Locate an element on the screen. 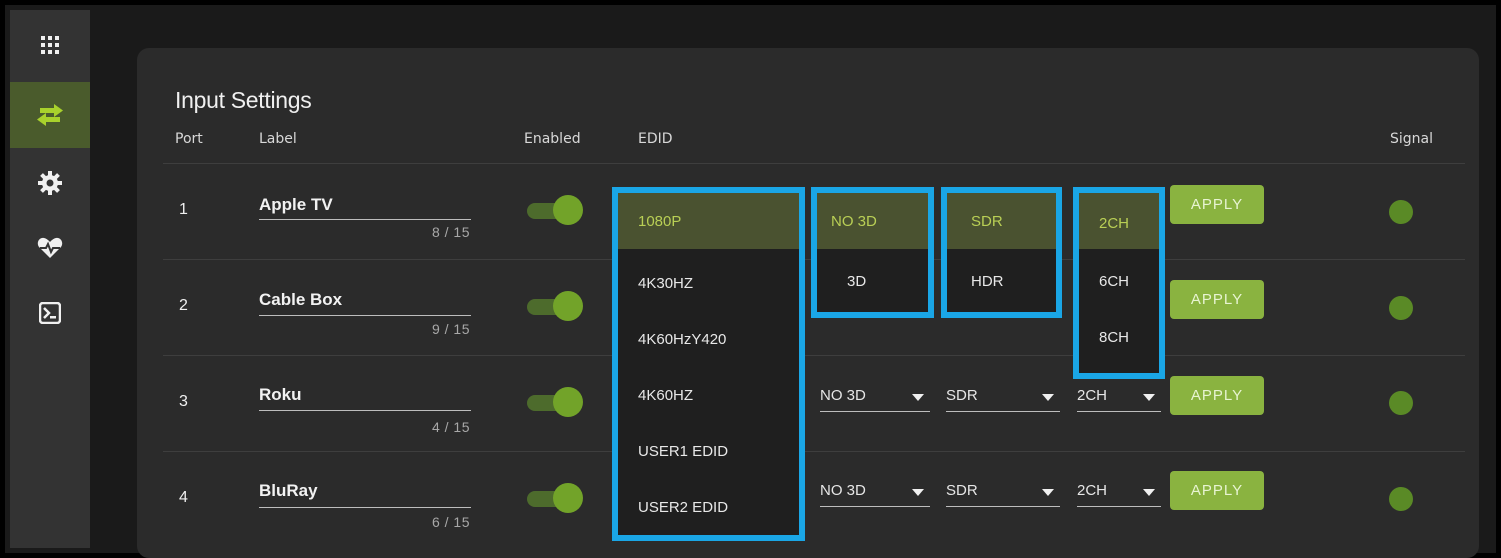 The image size is (1501, 558). label-input: Cable Box is located at coordinates (300, 300).